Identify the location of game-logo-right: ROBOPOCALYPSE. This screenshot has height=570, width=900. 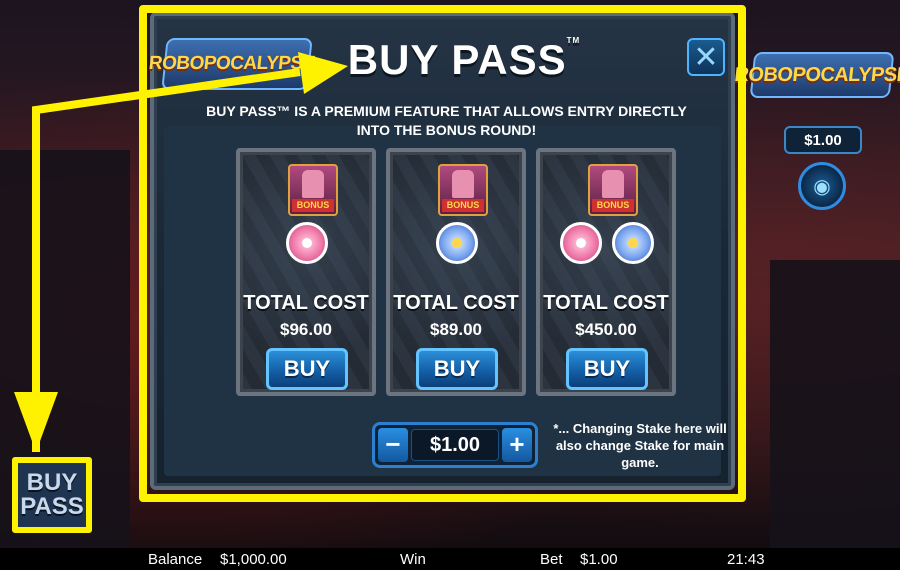
(816, 75).